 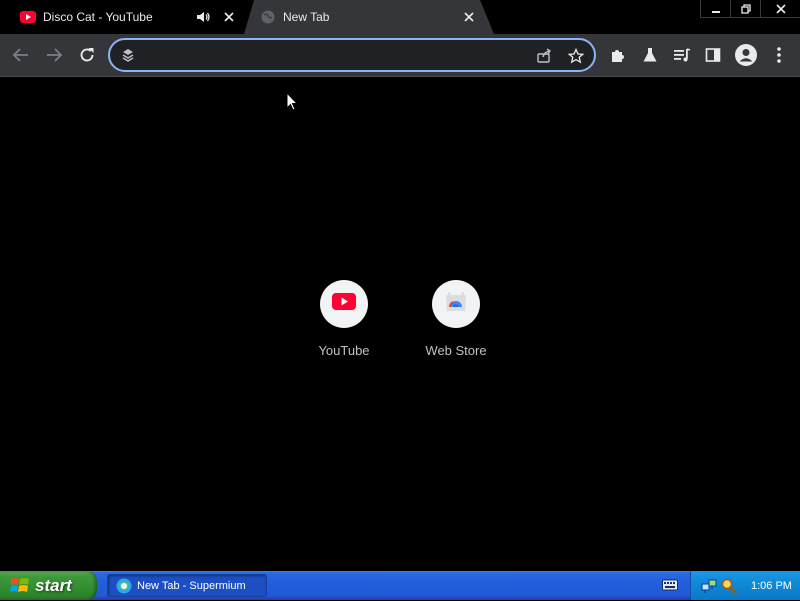 I want to click on speaker-icon, so click(x=203, y=17).